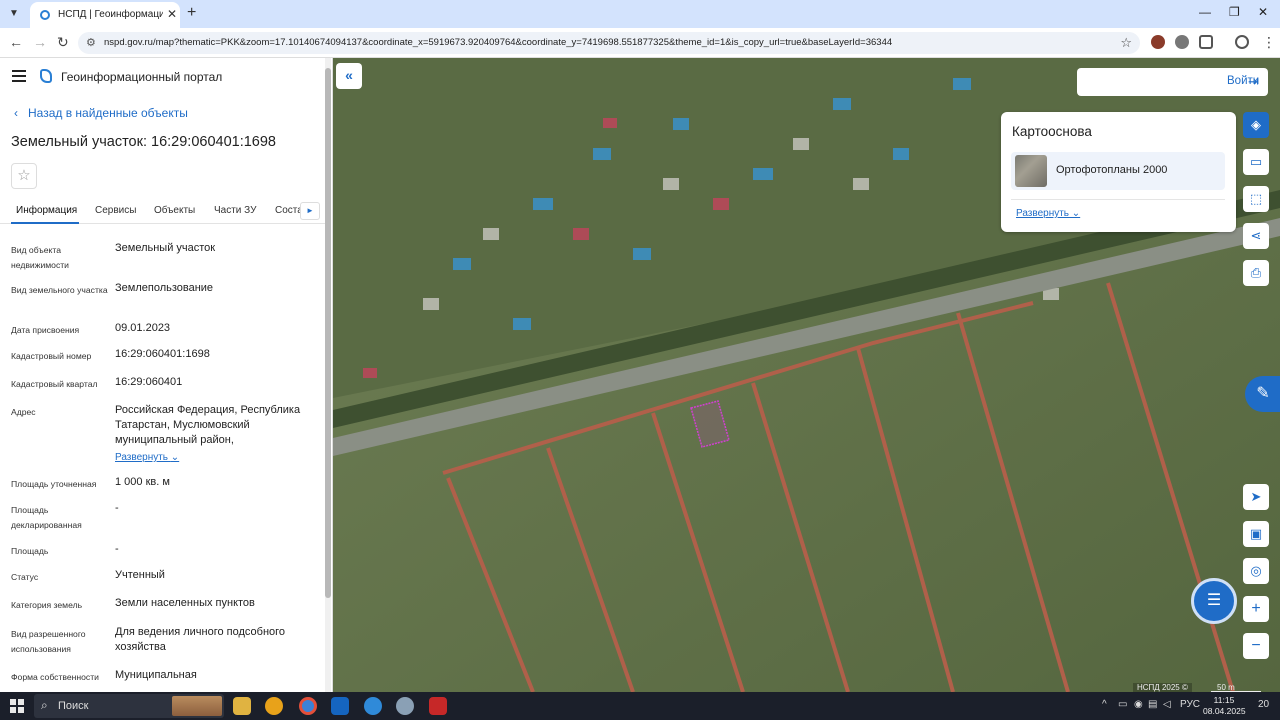  Describe the element at coordinates (1269, 42) in the screenshot. I see `browser-menu-icon: ⋮` at that location.